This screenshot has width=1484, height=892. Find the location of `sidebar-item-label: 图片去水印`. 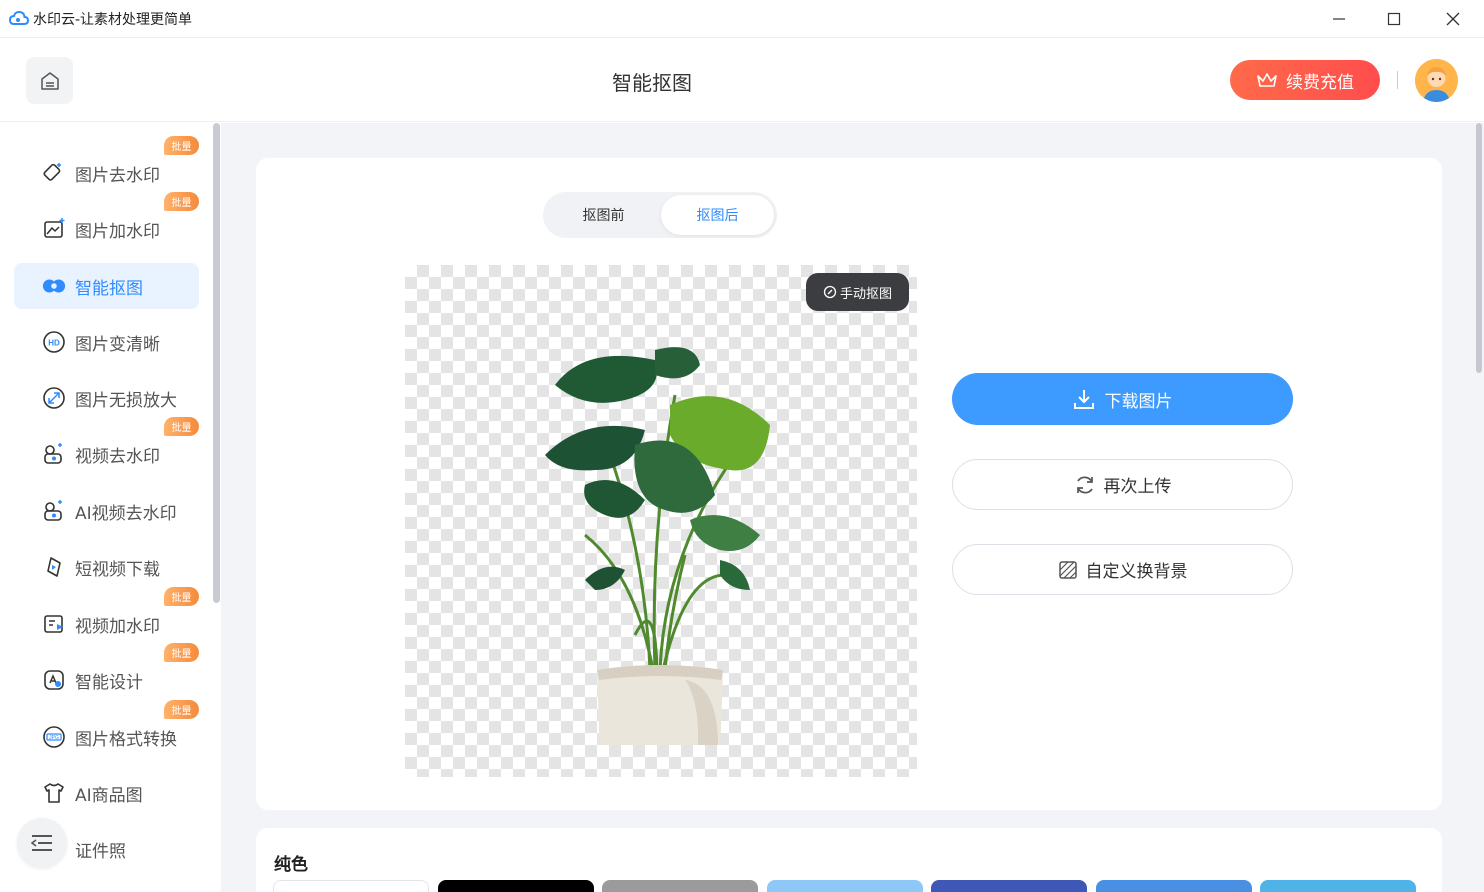

sidebar-item-label: 图片去水印 is located at coordinates (117, 175).